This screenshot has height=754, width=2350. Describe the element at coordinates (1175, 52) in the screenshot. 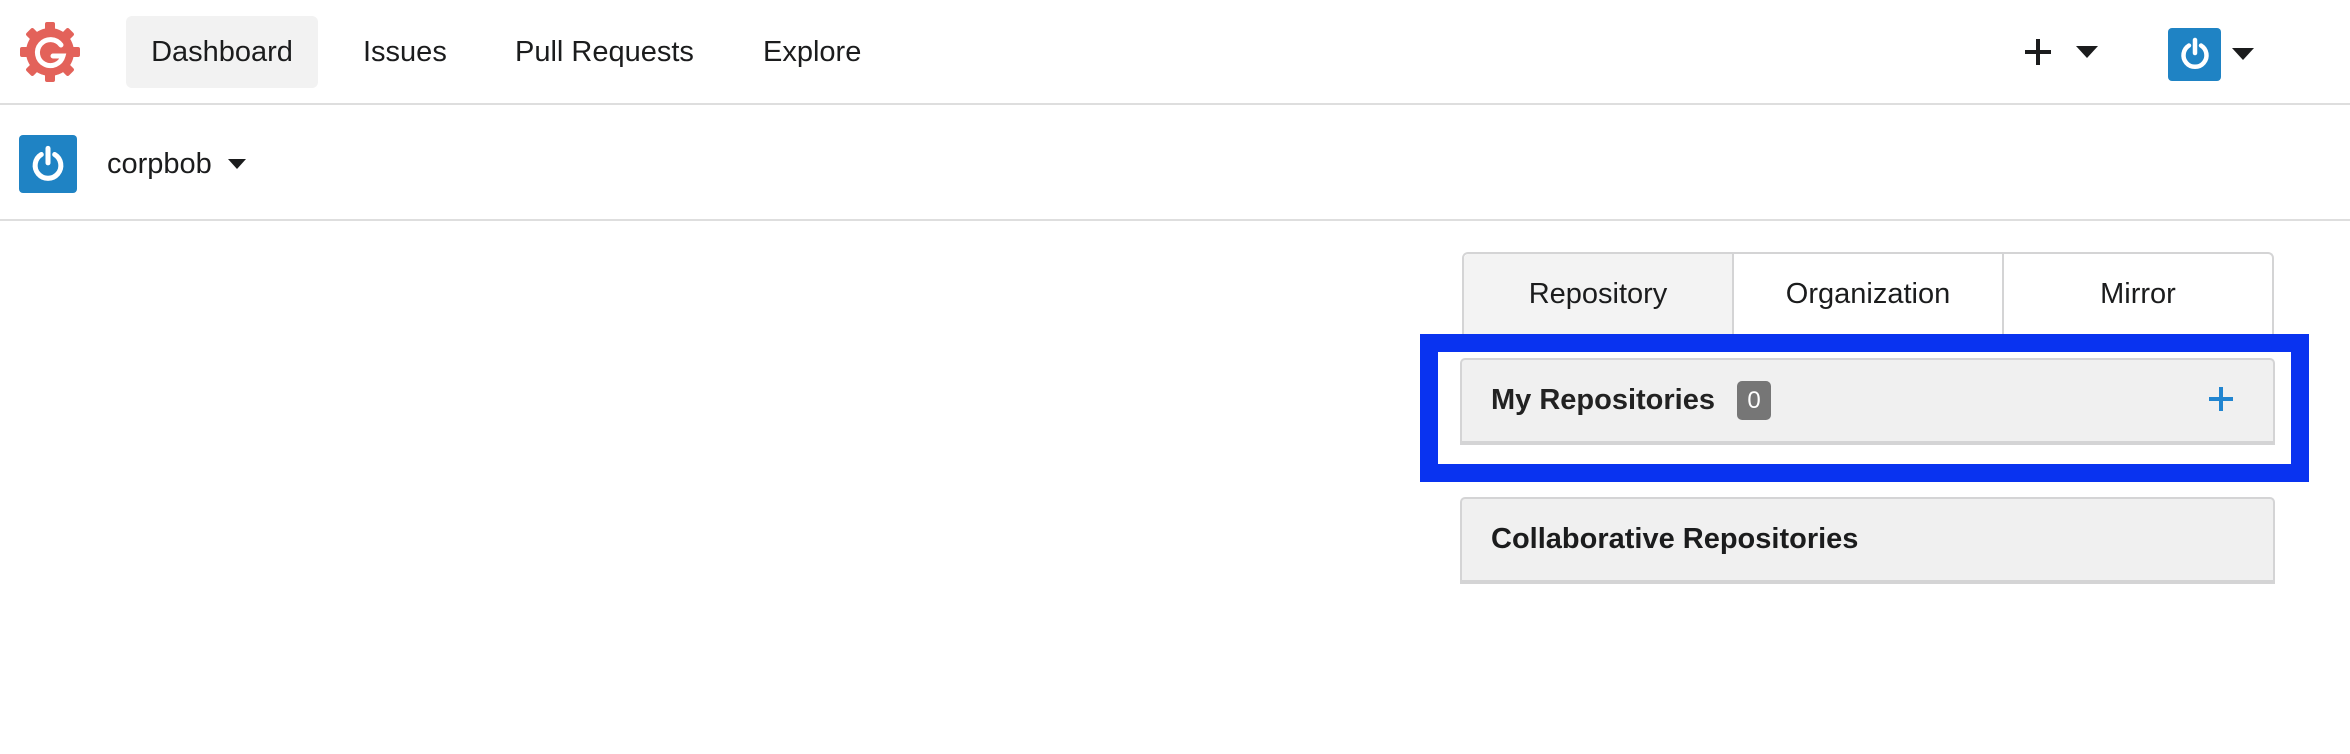

I see `top-navbar: Dashboard Issues Pull Requests Explore` at that location.